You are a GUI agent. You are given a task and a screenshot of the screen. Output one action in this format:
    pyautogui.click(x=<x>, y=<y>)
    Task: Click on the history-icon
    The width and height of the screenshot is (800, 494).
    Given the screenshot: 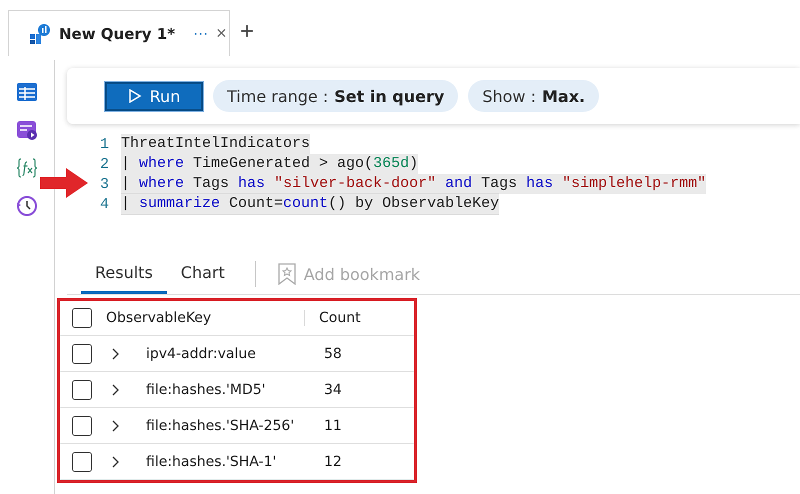 What is the action you would take?
    pyautogui.click(x=27, y=206)
    